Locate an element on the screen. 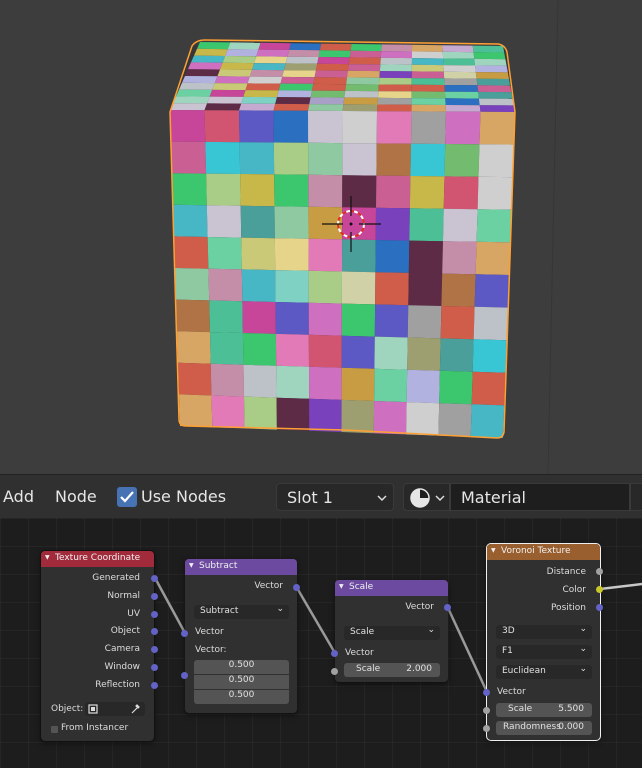 This screenshot has width=642, height=768. voronoi-dimensions-dropdown: 3D is located at coordinates (544, 631).